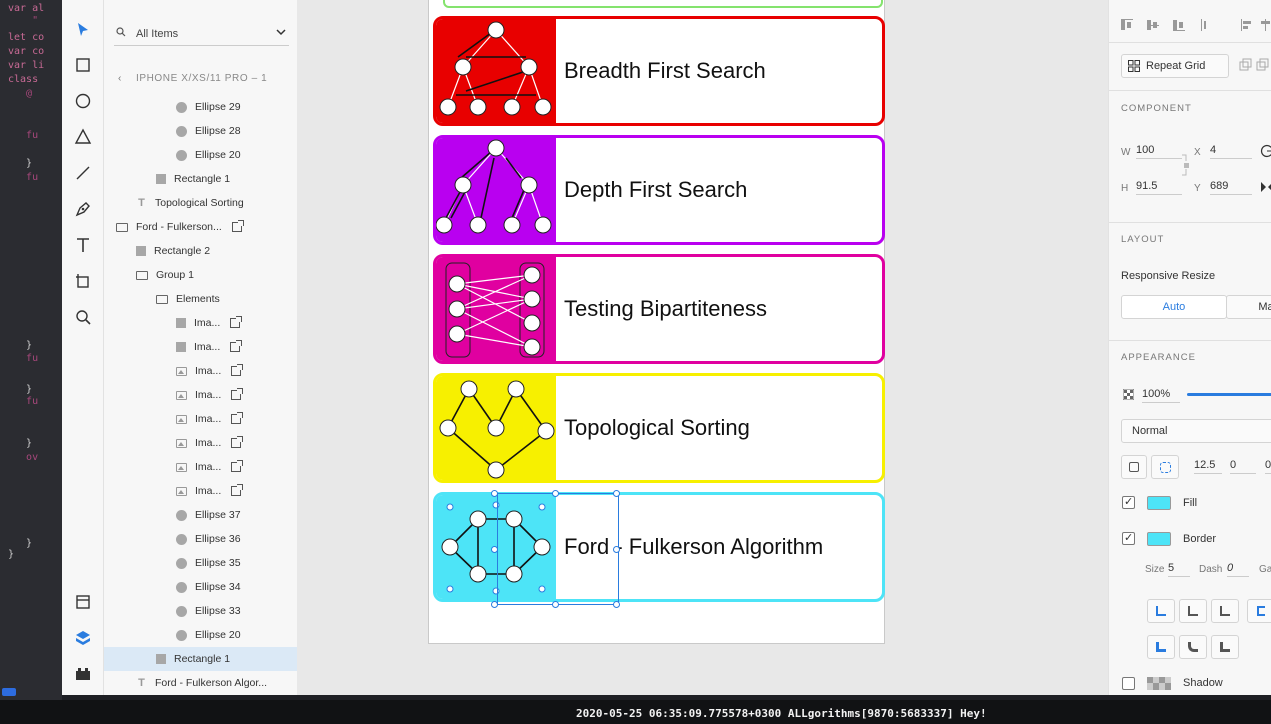 This screenshot has height=724, width=1271. I want to click on layer-row: Ellipse 29, so click(200, 107).